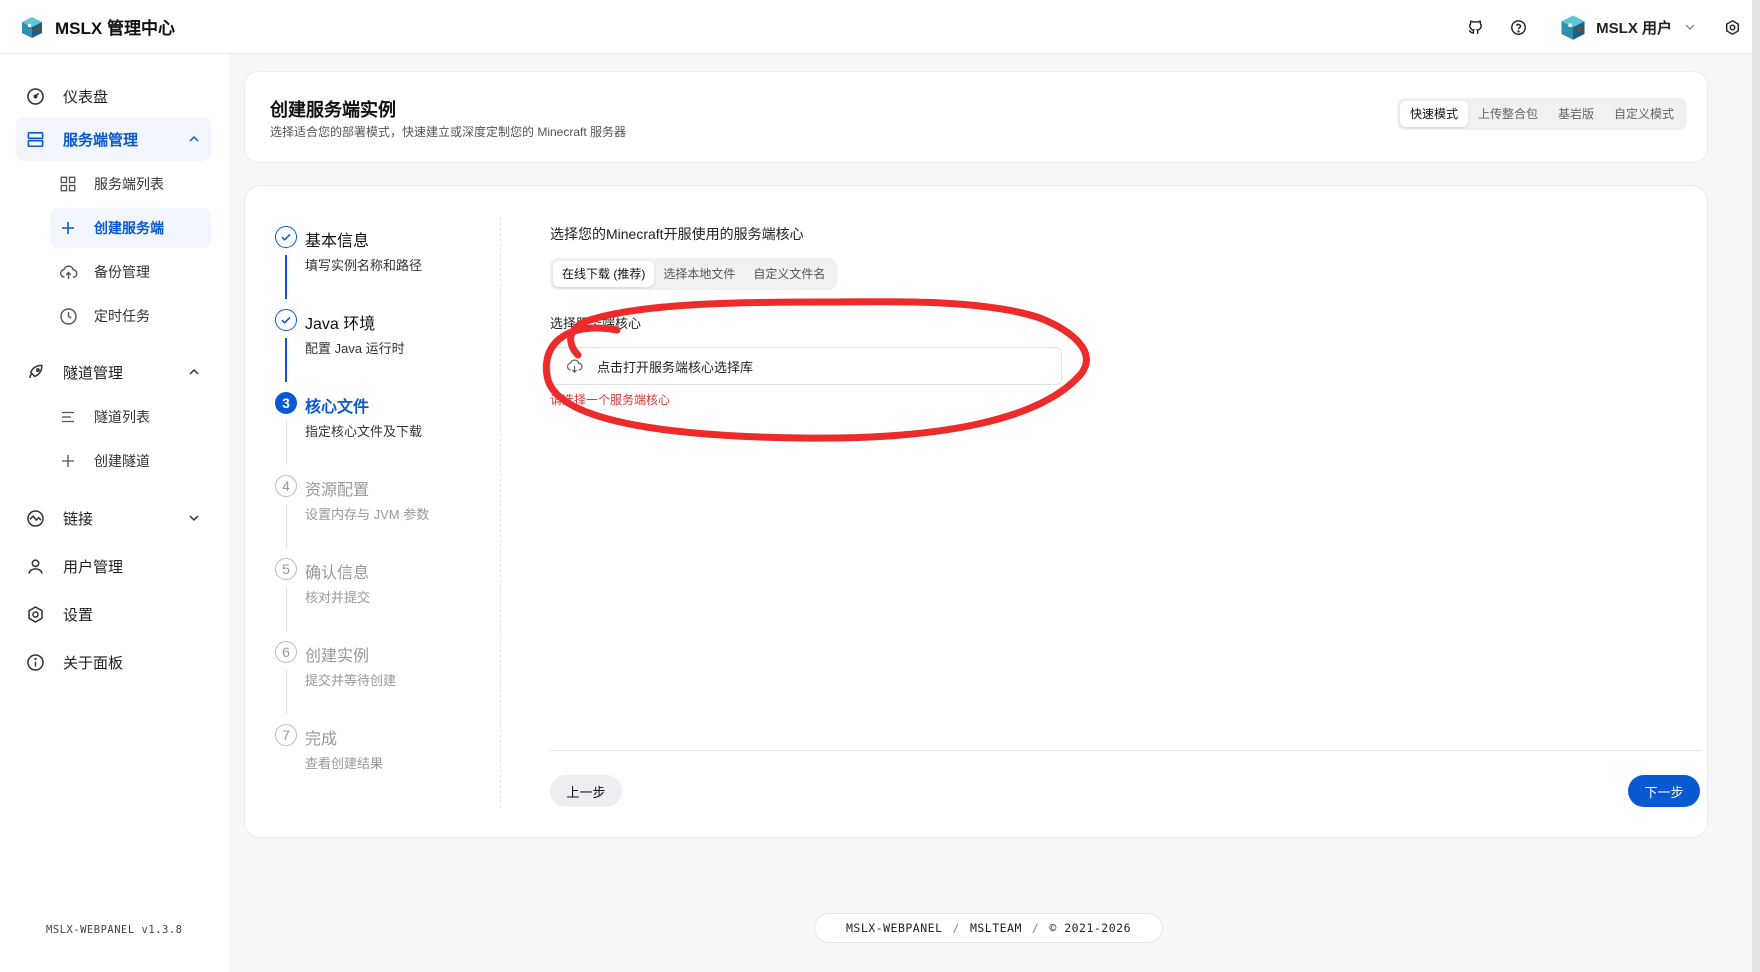  What do you see at coordinates (1664, 791) in the screenshot?
I see `next-step-button: 下一步` at bounding box center [1664, 791].